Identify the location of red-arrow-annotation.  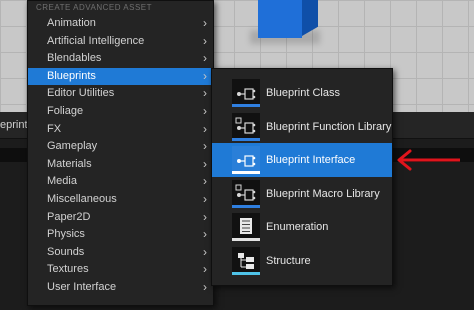
(428, 160).